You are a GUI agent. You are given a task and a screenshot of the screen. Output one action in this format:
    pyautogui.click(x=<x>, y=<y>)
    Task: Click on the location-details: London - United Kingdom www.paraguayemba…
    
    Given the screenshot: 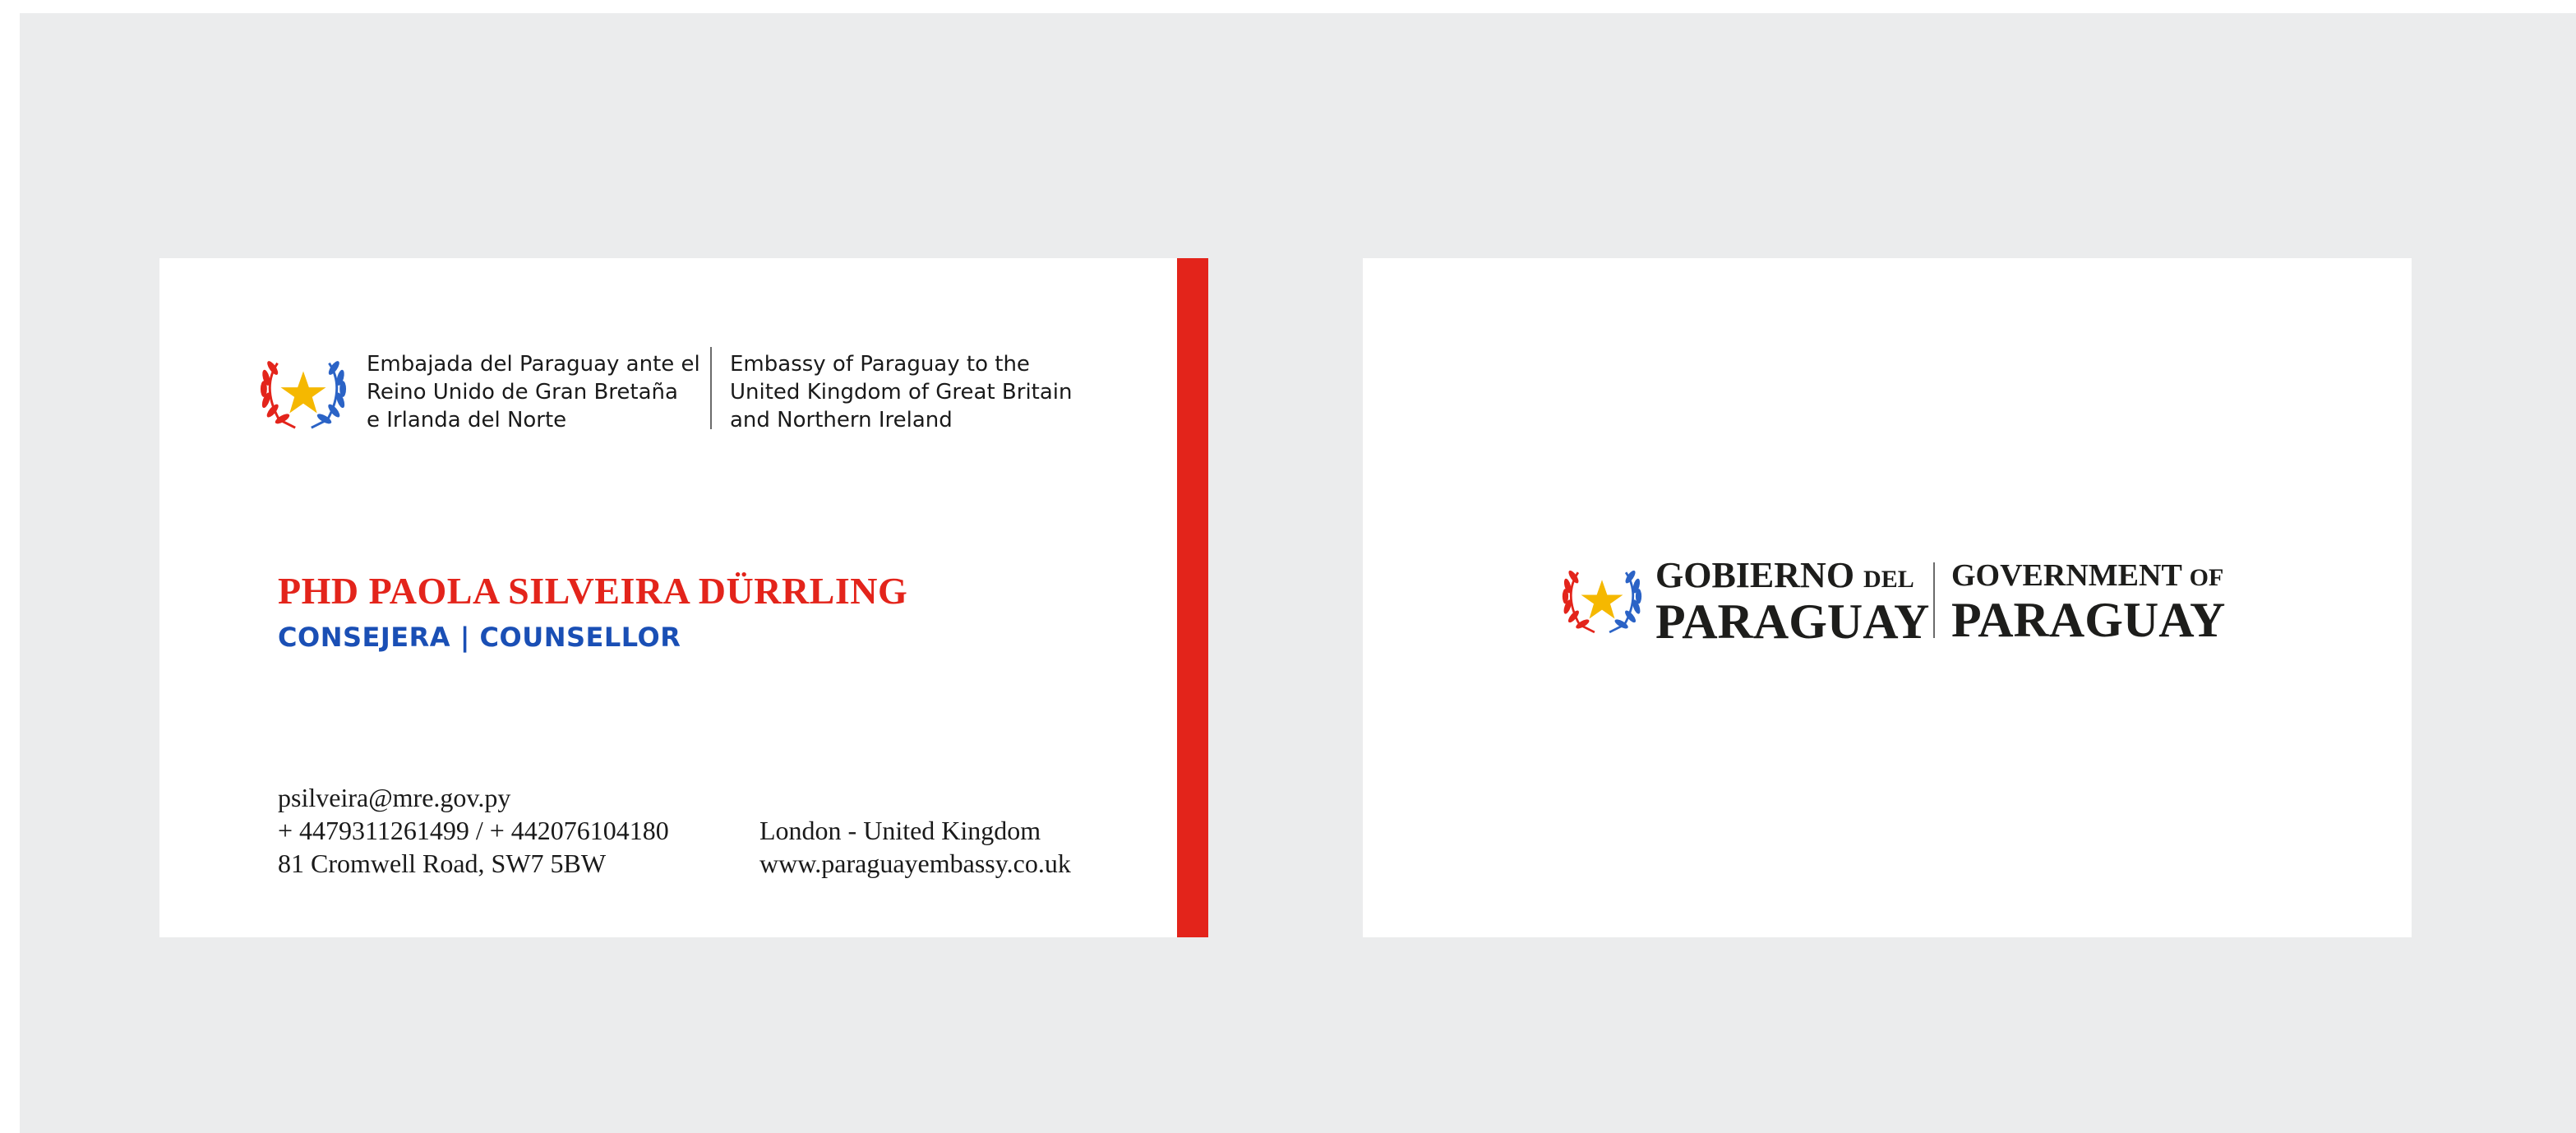 What is the action you would take?
    pyautogui.click(x=915, y=847)
    